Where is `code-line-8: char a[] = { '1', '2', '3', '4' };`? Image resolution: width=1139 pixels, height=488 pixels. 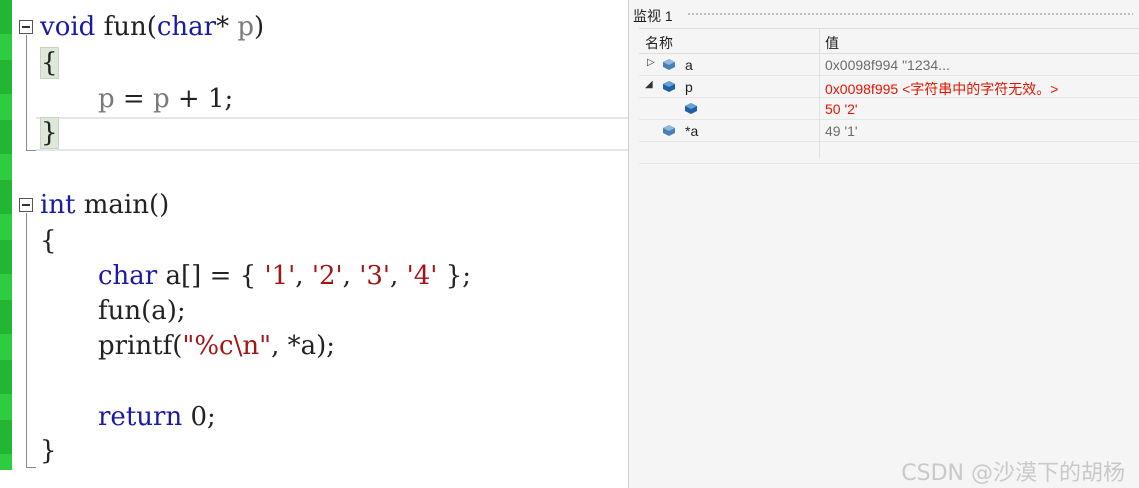 code-line-8: char a[] = { '1', '2', '3', '4' }; is located at coordinates (284, 276).